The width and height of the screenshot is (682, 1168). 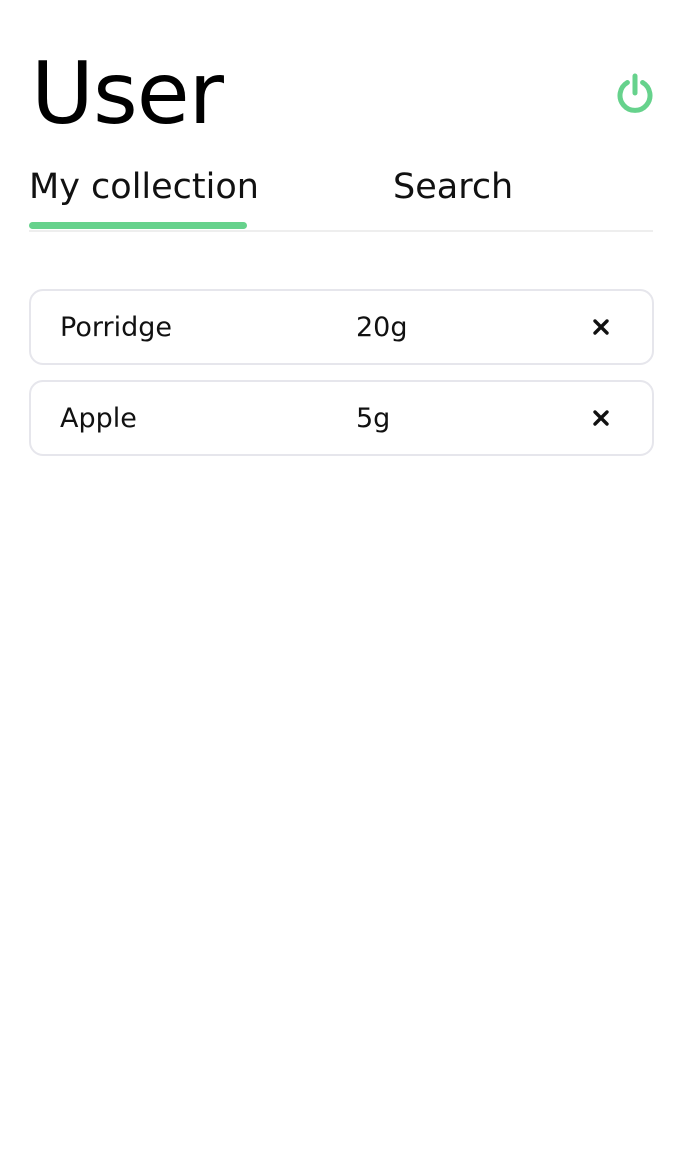 What do you see at coordinates (341, 327) in the screenshot?
I see `list-item: Porridge 20g` at bounding box center [341, 327].